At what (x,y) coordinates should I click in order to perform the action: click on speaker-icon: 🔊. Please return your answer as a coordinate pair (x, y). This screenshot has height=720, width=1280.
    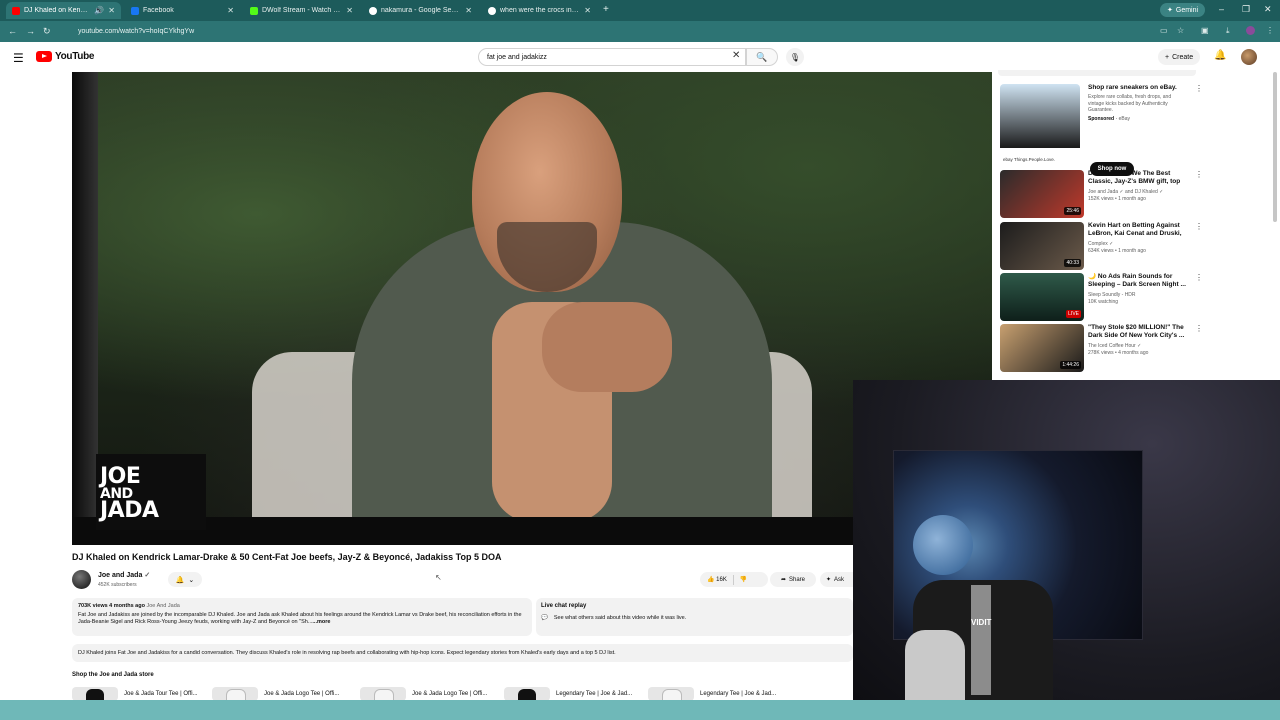
    Looking at the image, I should click on (99, 10).